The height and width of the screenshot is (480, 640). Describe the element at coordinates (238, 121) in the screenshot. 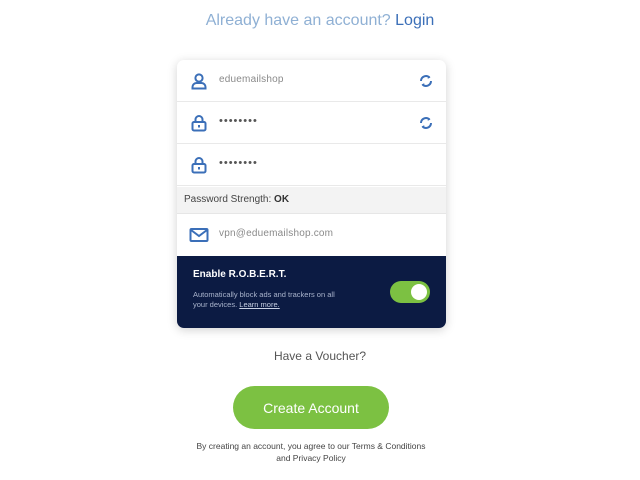

I see `password-value: ••••••••` at that location.